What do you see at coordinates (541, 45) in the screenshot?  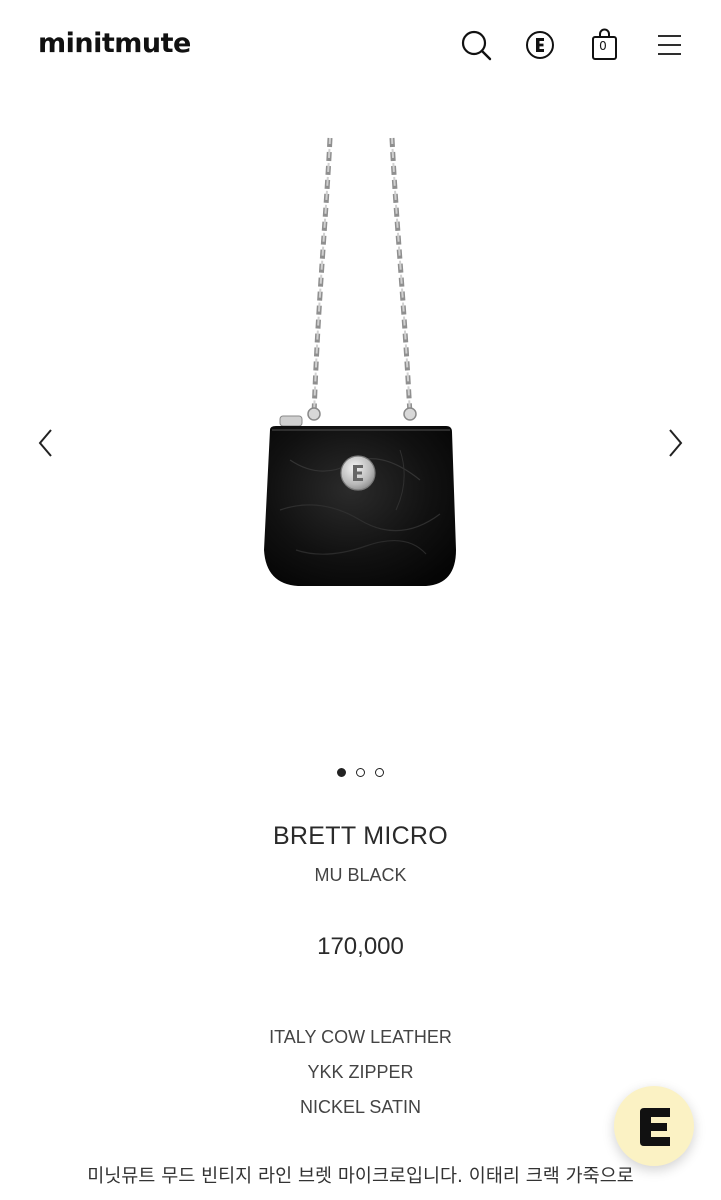 I see `brand-e-icon` at bounding box center [541, 45].